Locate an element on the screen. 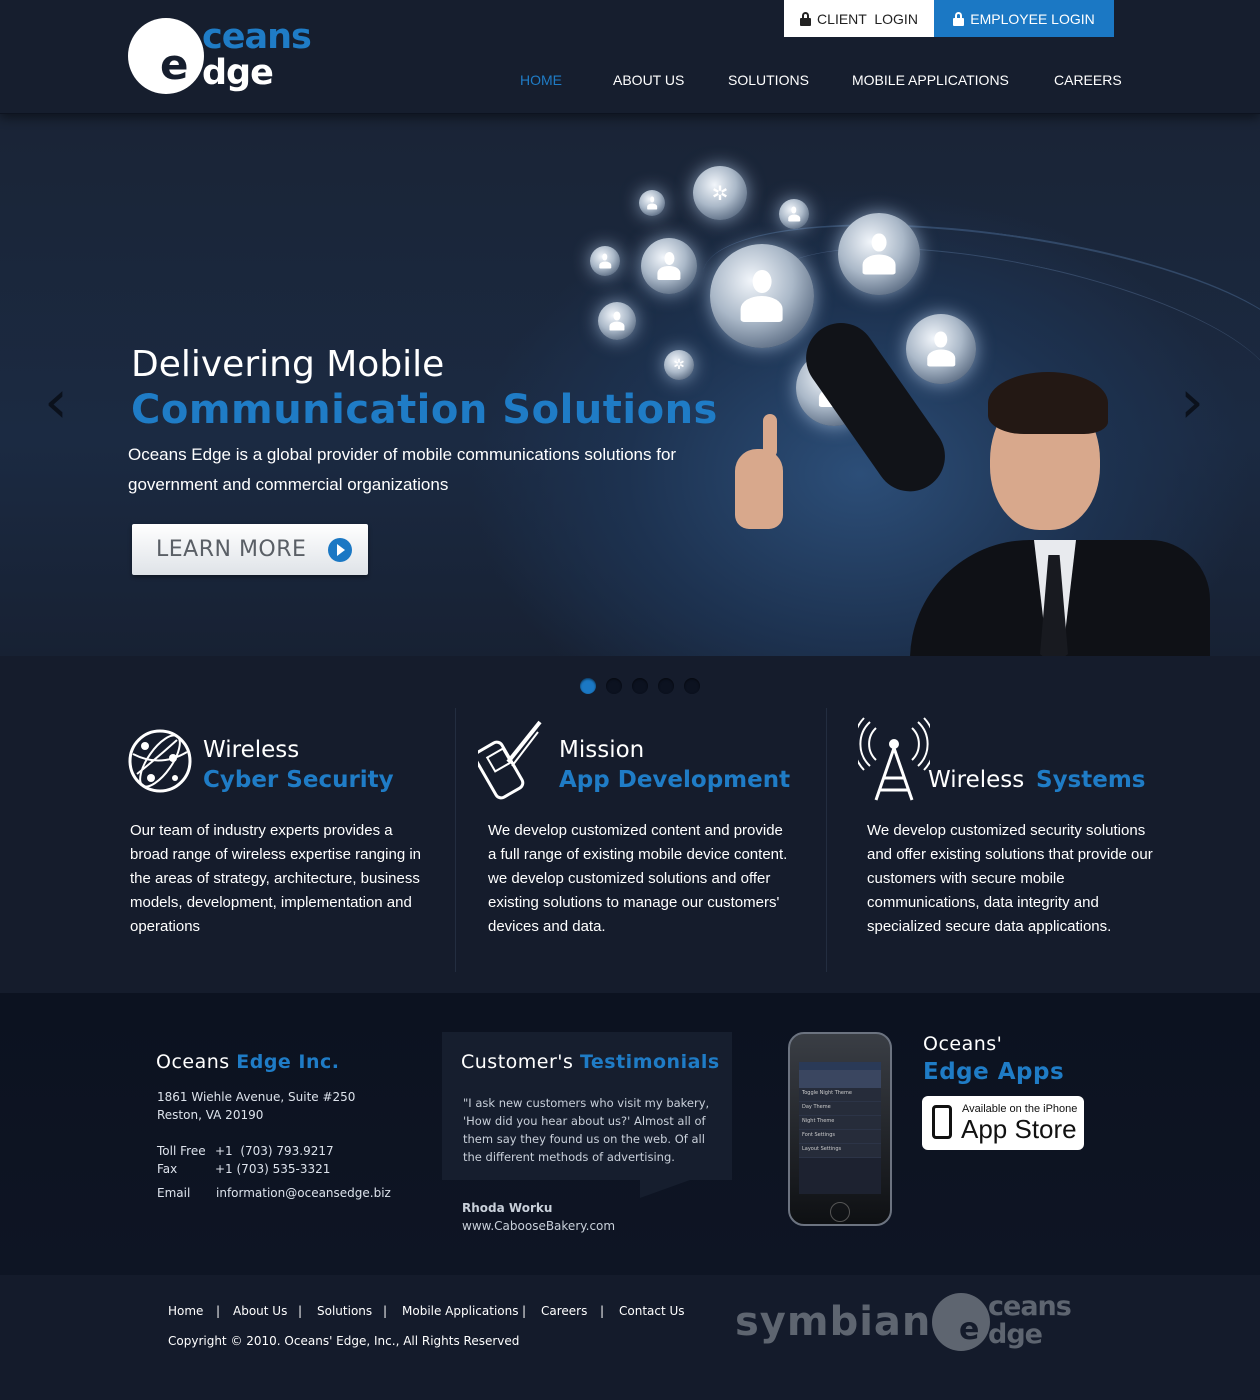 The width and height of the screenshot is (1260, 1400). address-line2: Reston, VA 20190 is located at coordinates (210, 1115).